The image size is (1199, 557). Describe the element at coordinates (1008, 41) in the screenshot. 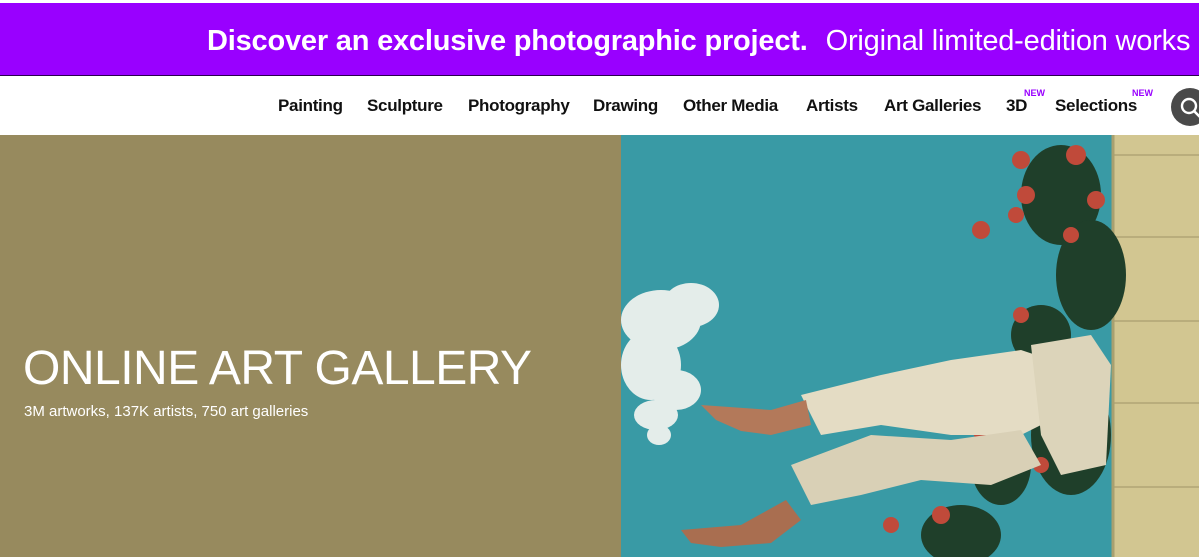

I see `promo-text: Original limited-edition works` at that location.